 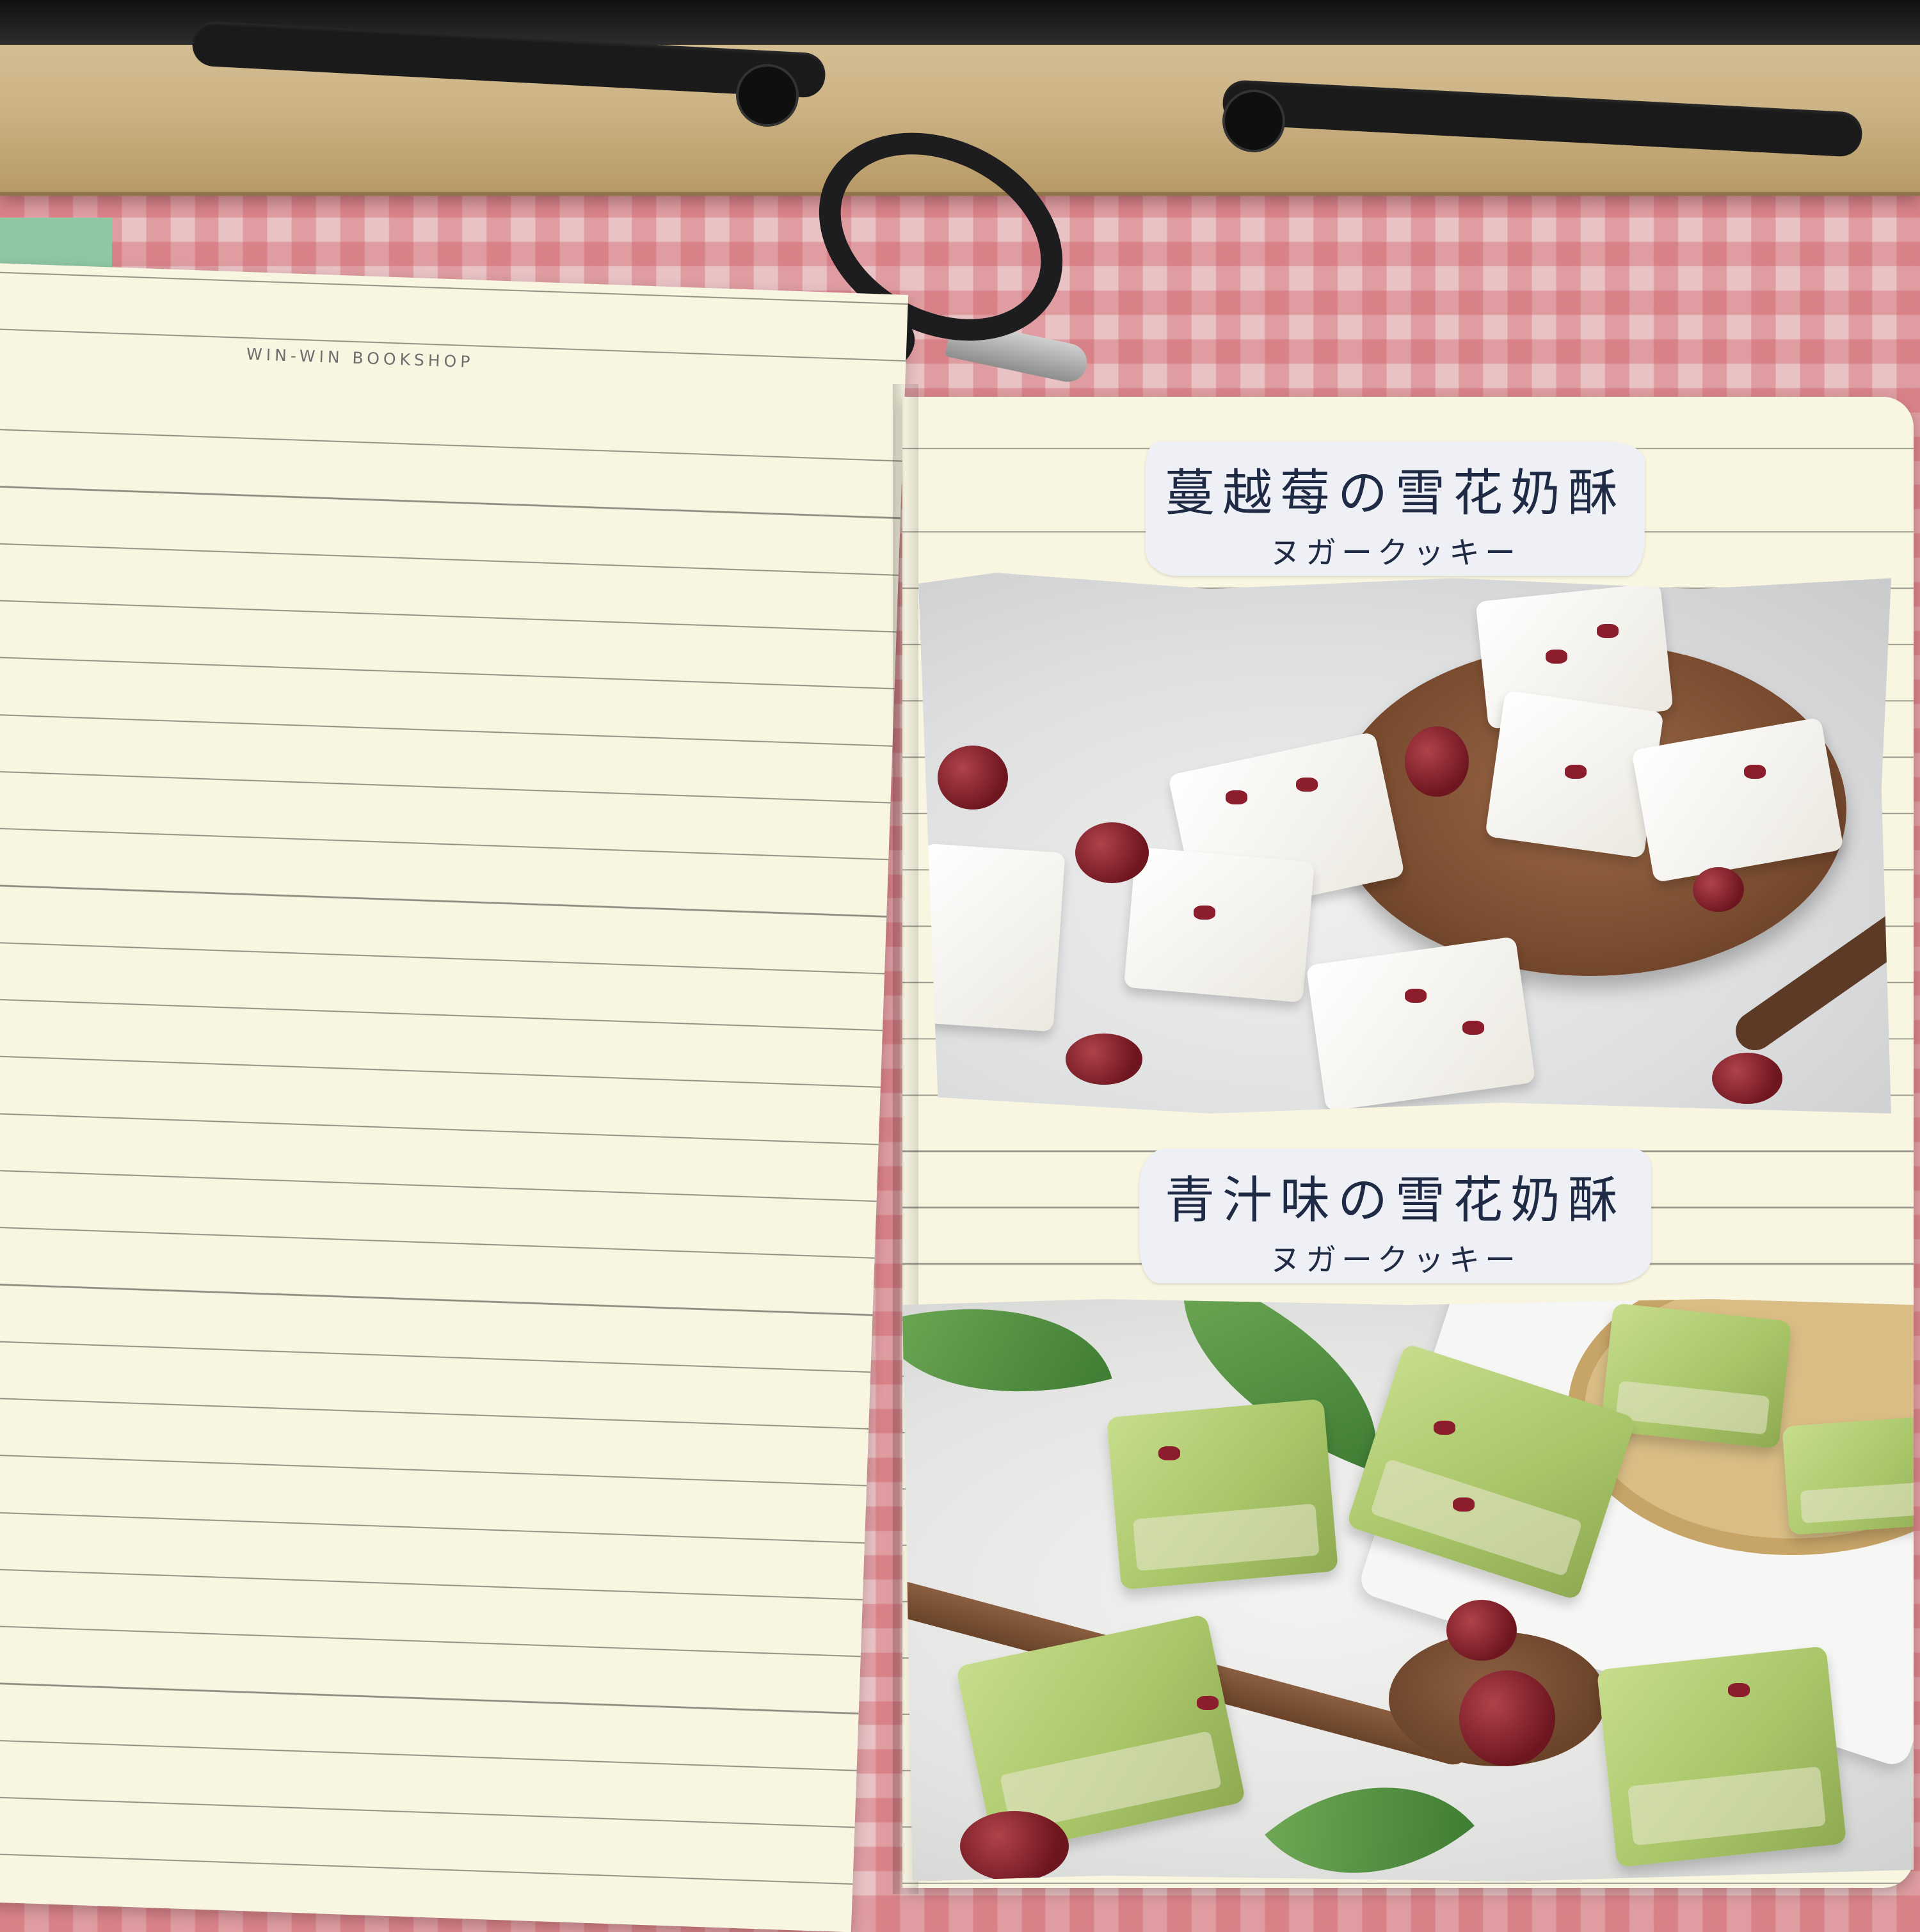 What do you see at coordinates (1404, 843) in the screenshot?
I see `cranberry-nougat-photo` at bounding box center [1404, 843].